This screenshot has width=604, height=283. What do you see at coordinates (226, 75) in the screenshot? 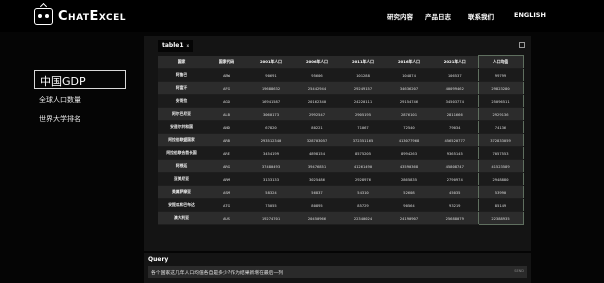
I see `table-cell: ABW` at bounding box center [226, 75].